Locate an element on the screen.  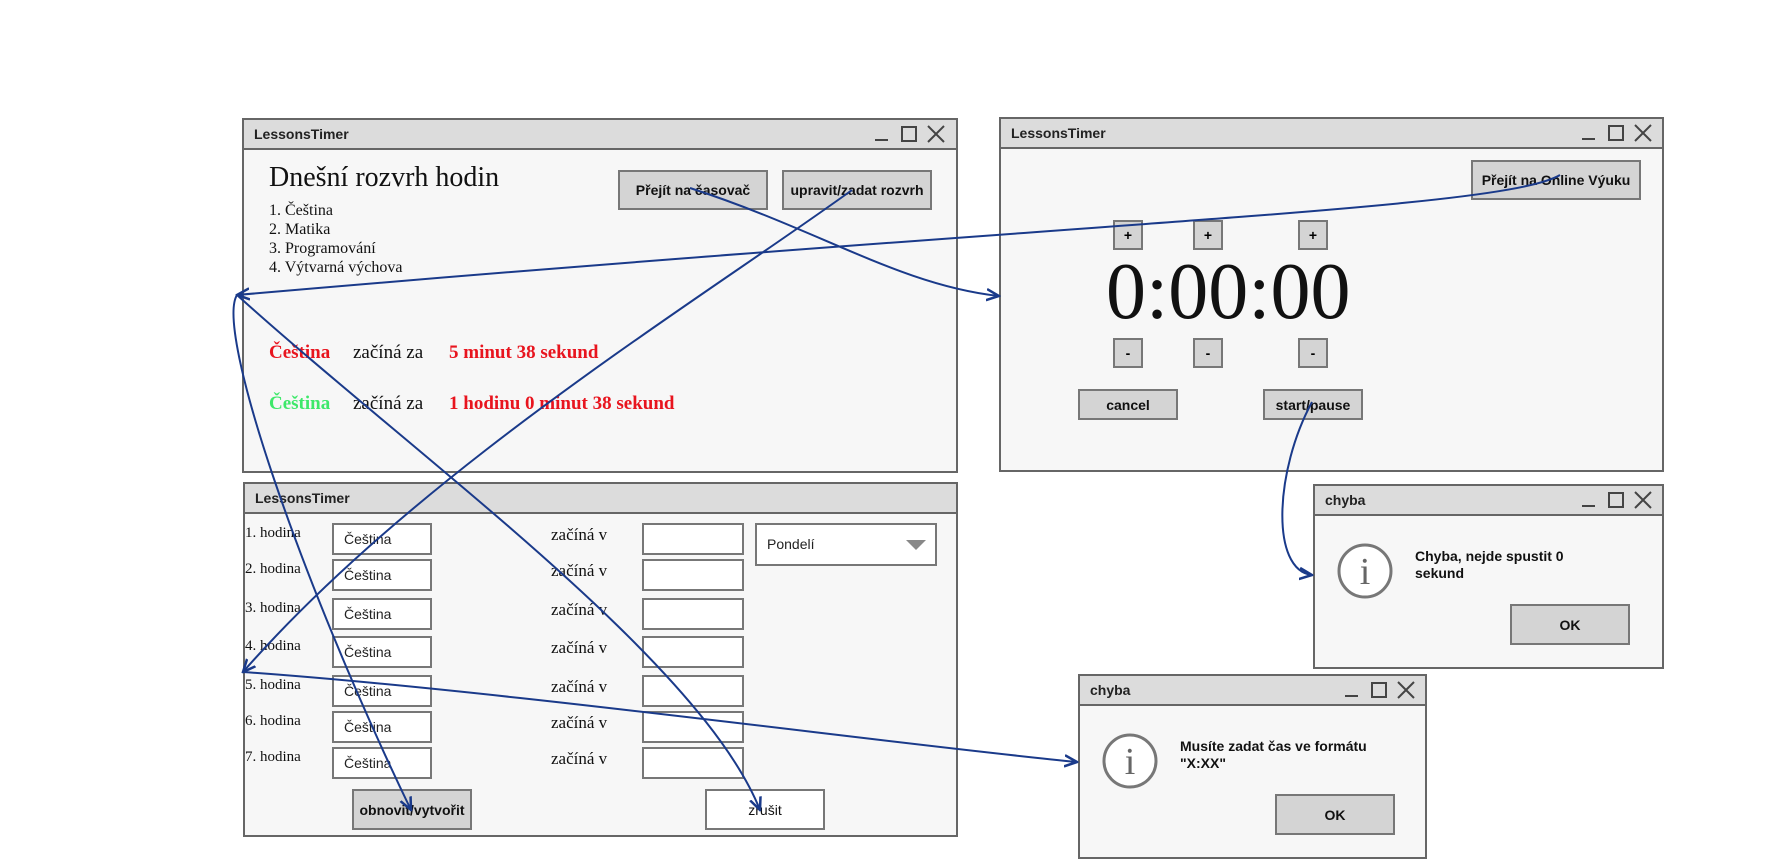
start-pause-button: start/pause is located at coordinates (1313, 404).